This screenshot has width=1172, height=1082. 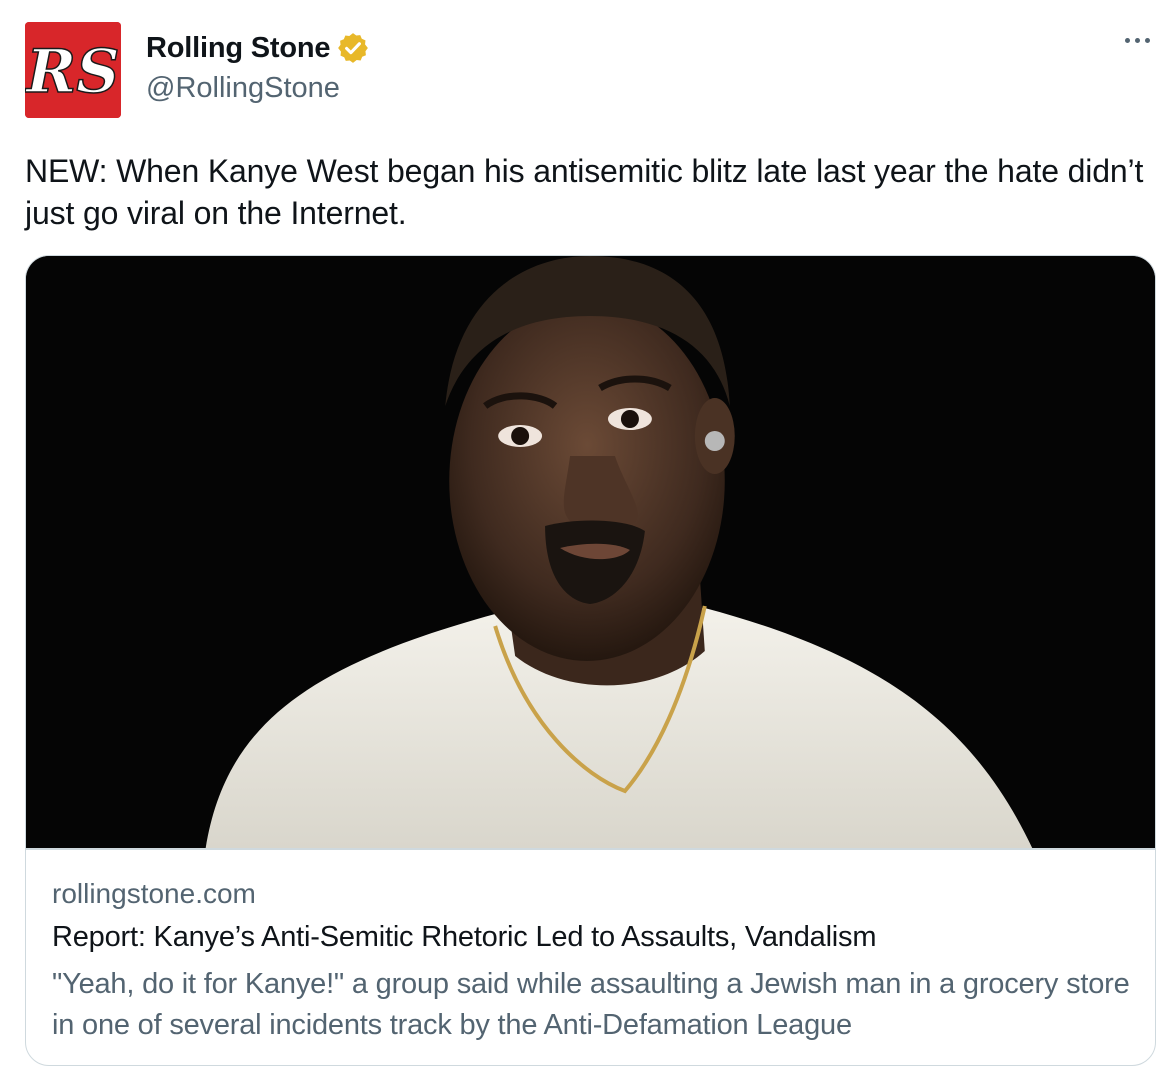 I want to click on svg-text: RS, so click(x=72, y=72).